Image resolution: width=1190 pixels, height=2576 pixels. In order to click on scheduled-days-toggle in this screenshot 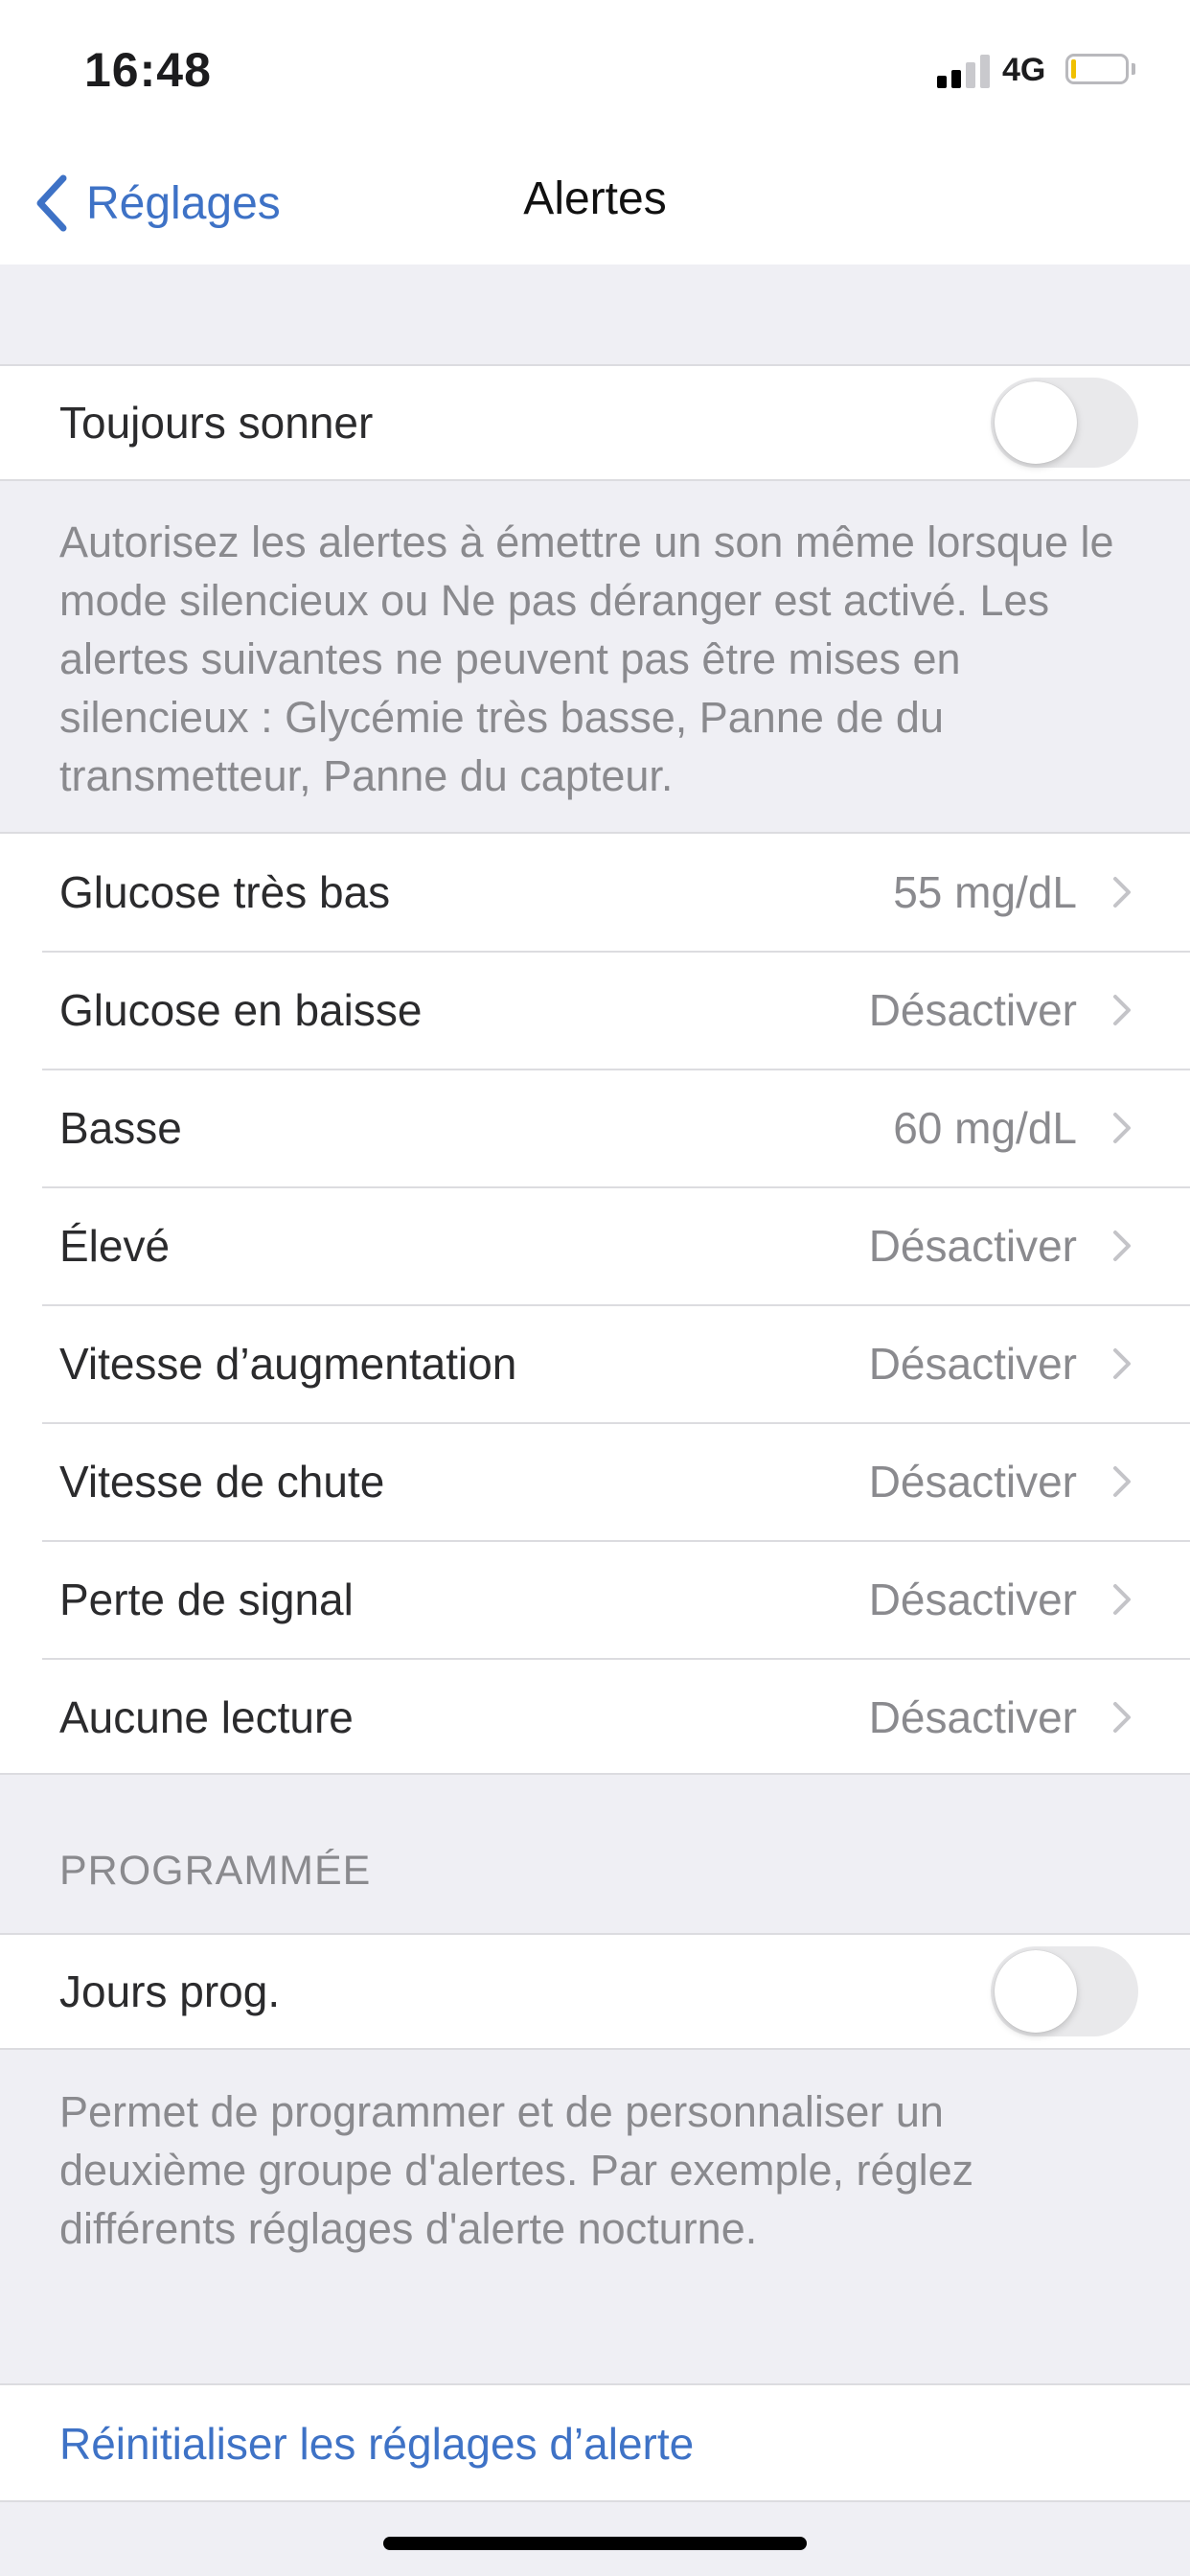, I will do `click(1065, 1991)`.